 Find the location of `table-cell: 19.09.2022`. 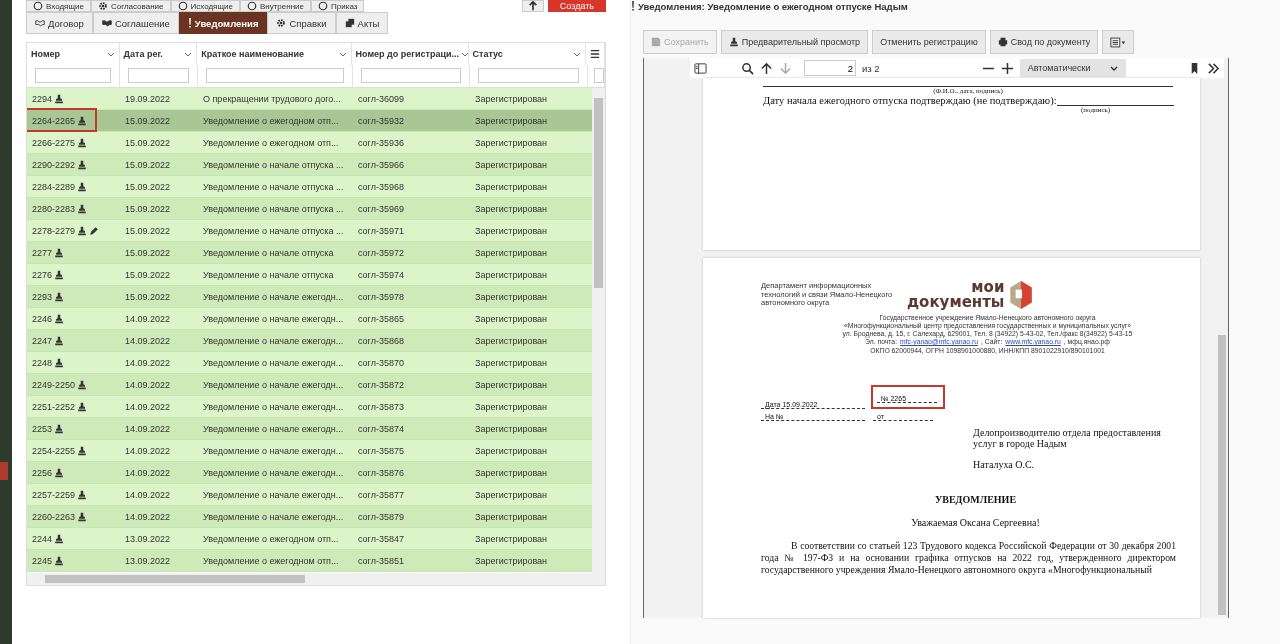

table-cell: 19.09.2022 is located at coordinates (148, 98).